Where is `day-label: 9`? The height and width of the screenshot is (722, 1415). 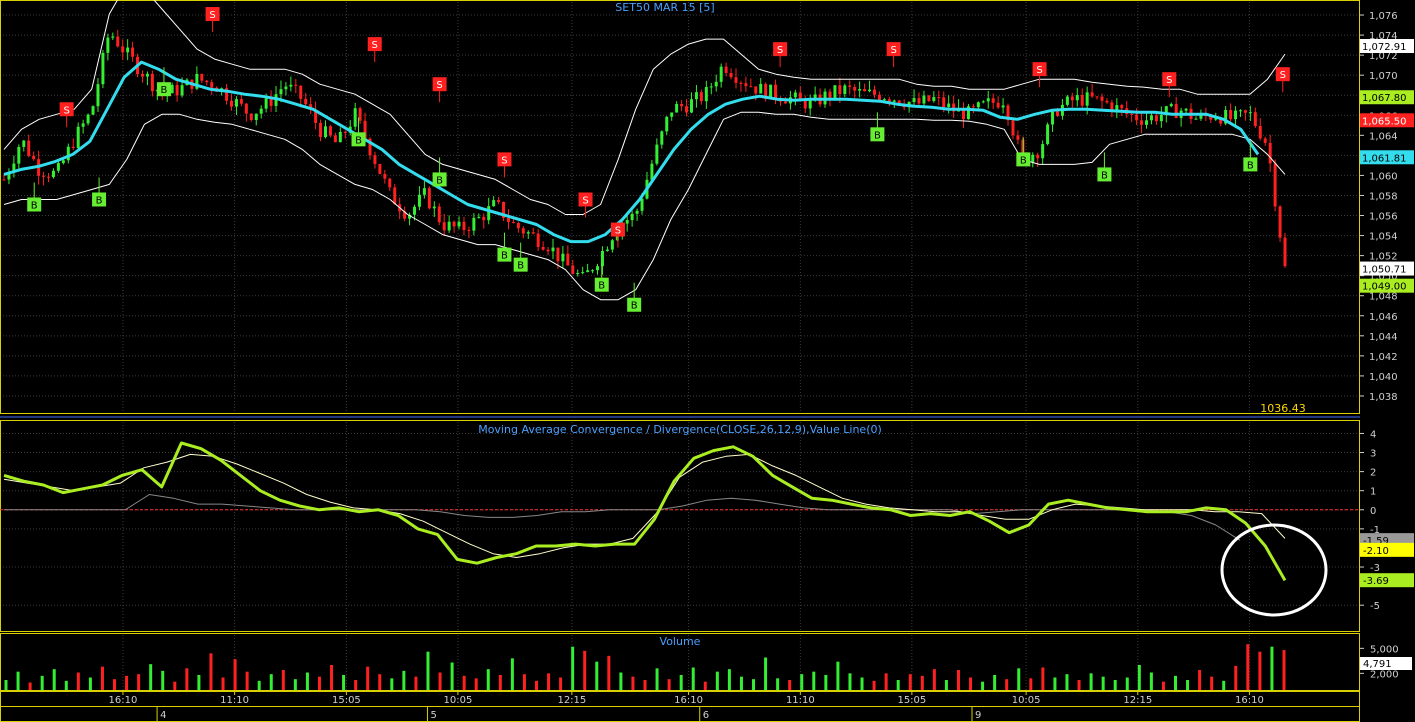
day-label: 9 is located at coordinates (978, 715).